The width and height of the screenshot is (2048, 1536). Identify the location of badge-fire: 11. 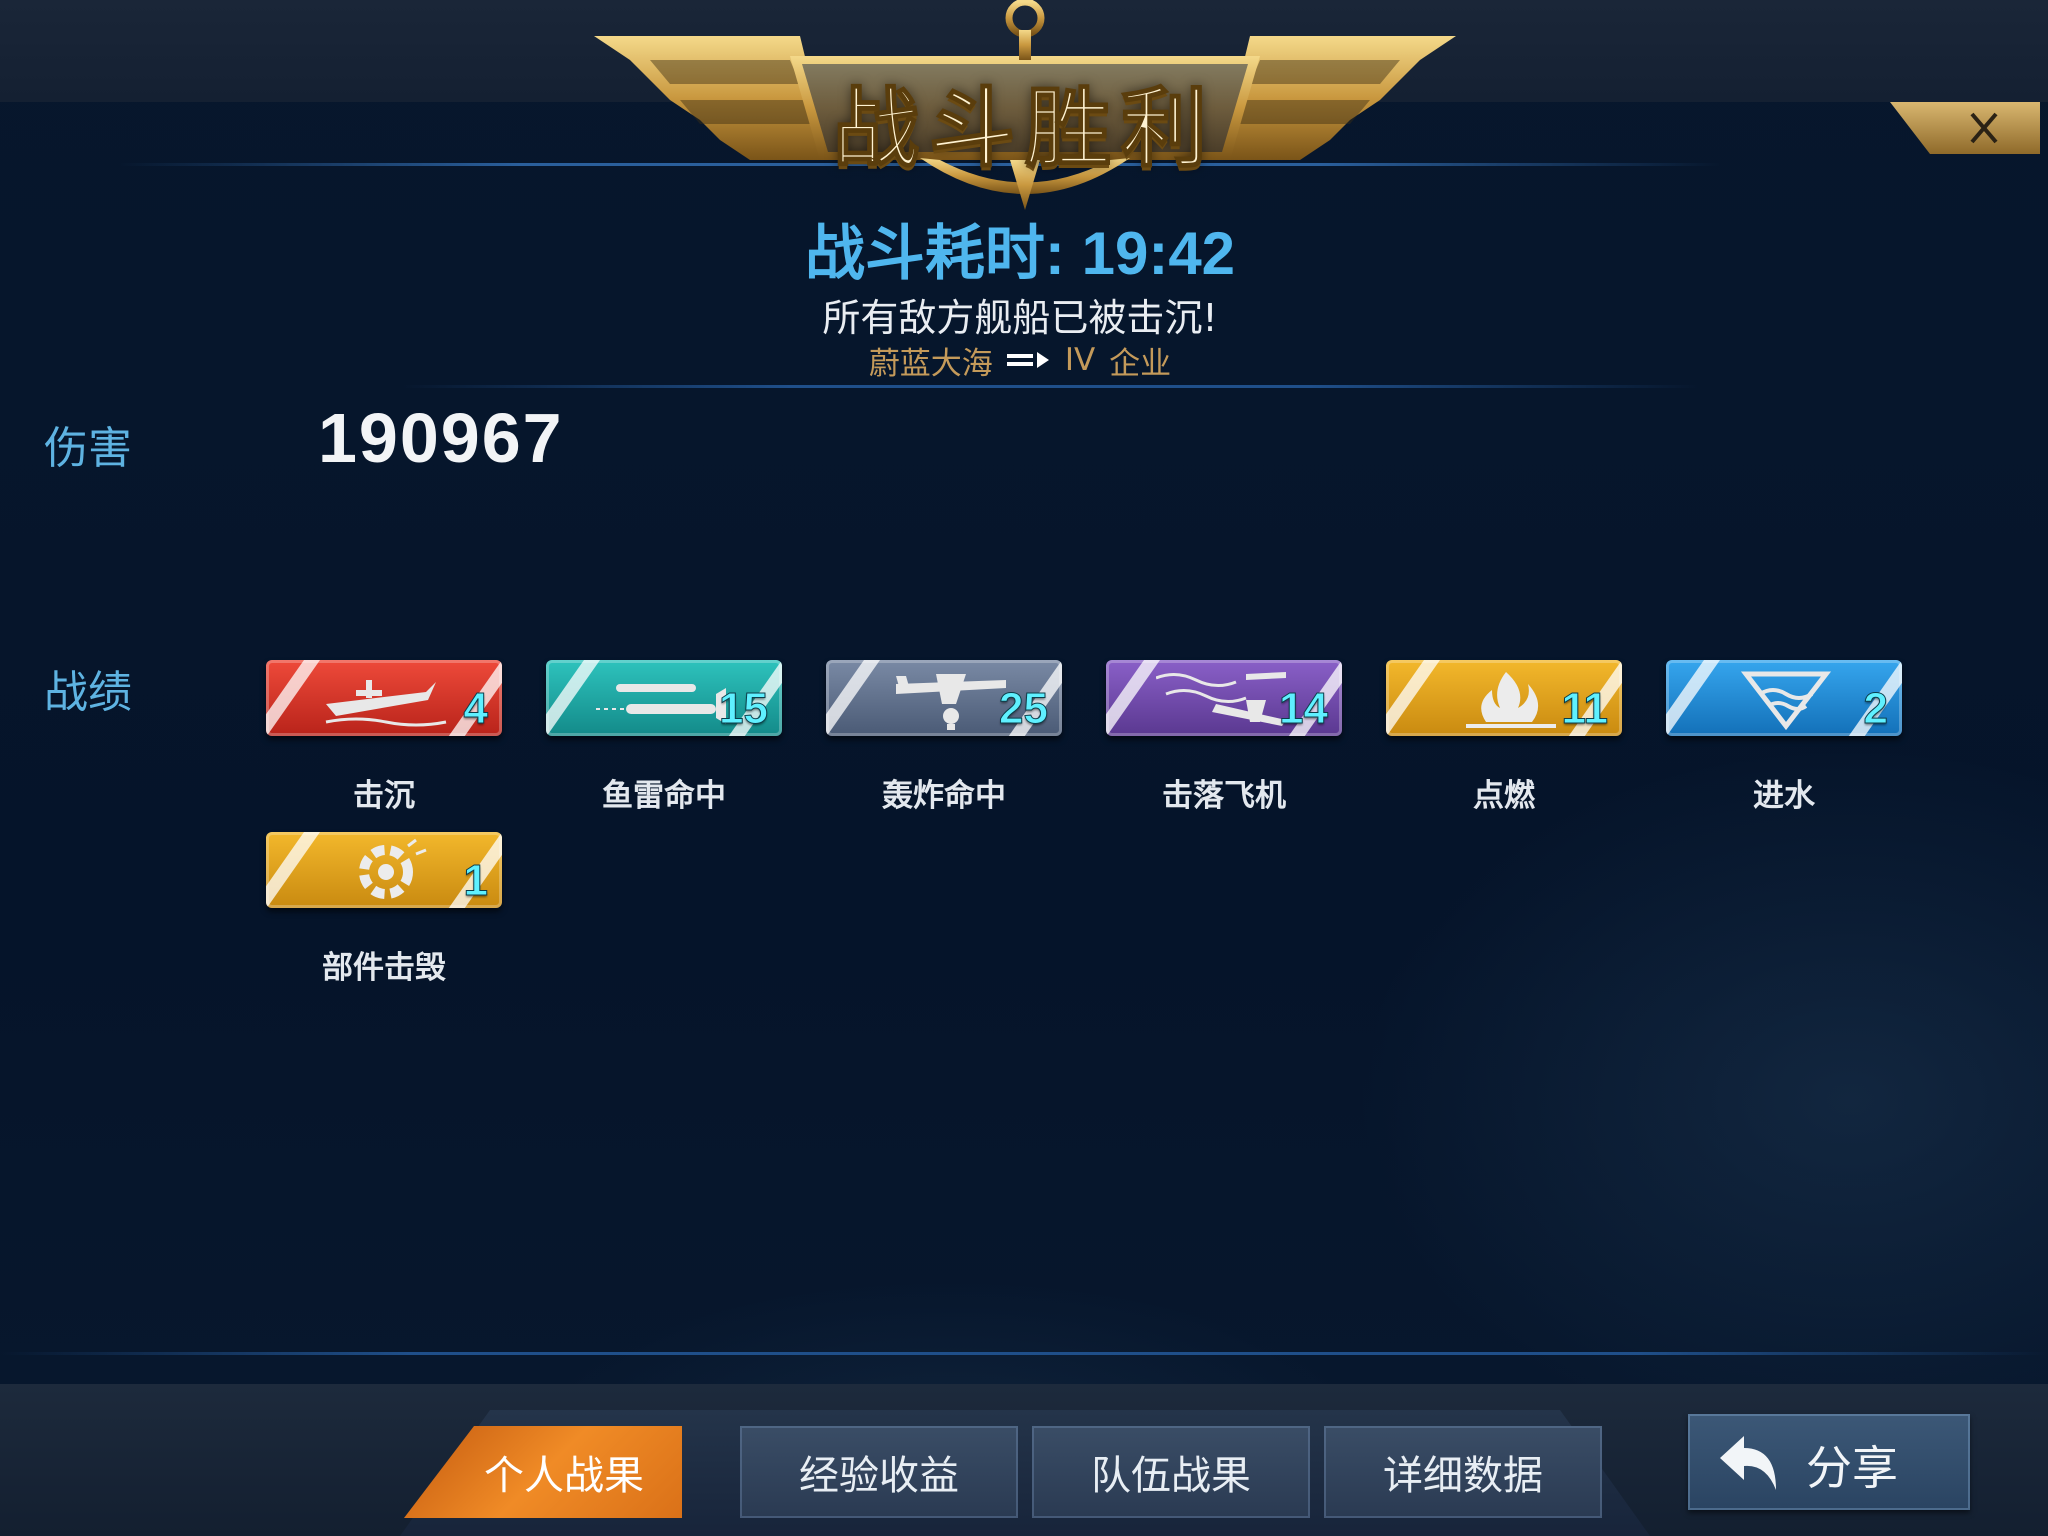
(1504, 699).